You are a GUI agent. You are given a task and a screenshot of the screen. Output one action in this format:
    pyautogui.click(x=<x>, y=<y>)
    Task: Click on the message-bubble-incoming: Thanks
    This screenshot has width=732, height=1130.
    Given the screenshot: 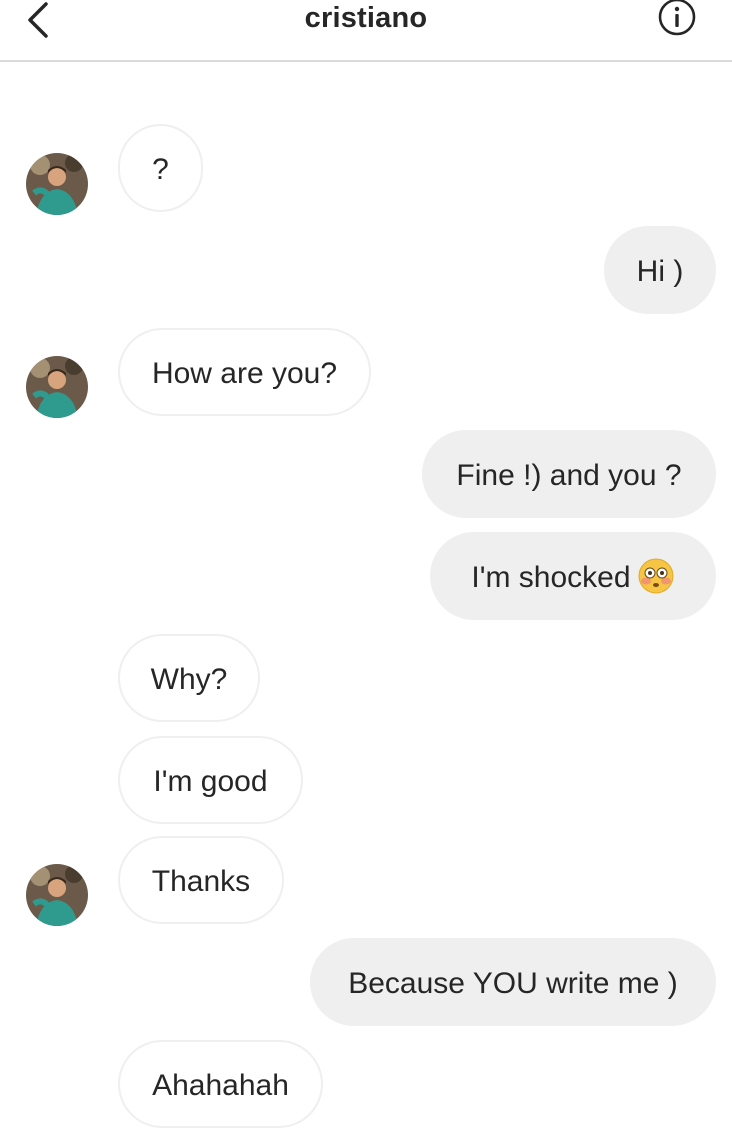 What is the action you would take?
    pyautogui.click(x=201, y=880)
    